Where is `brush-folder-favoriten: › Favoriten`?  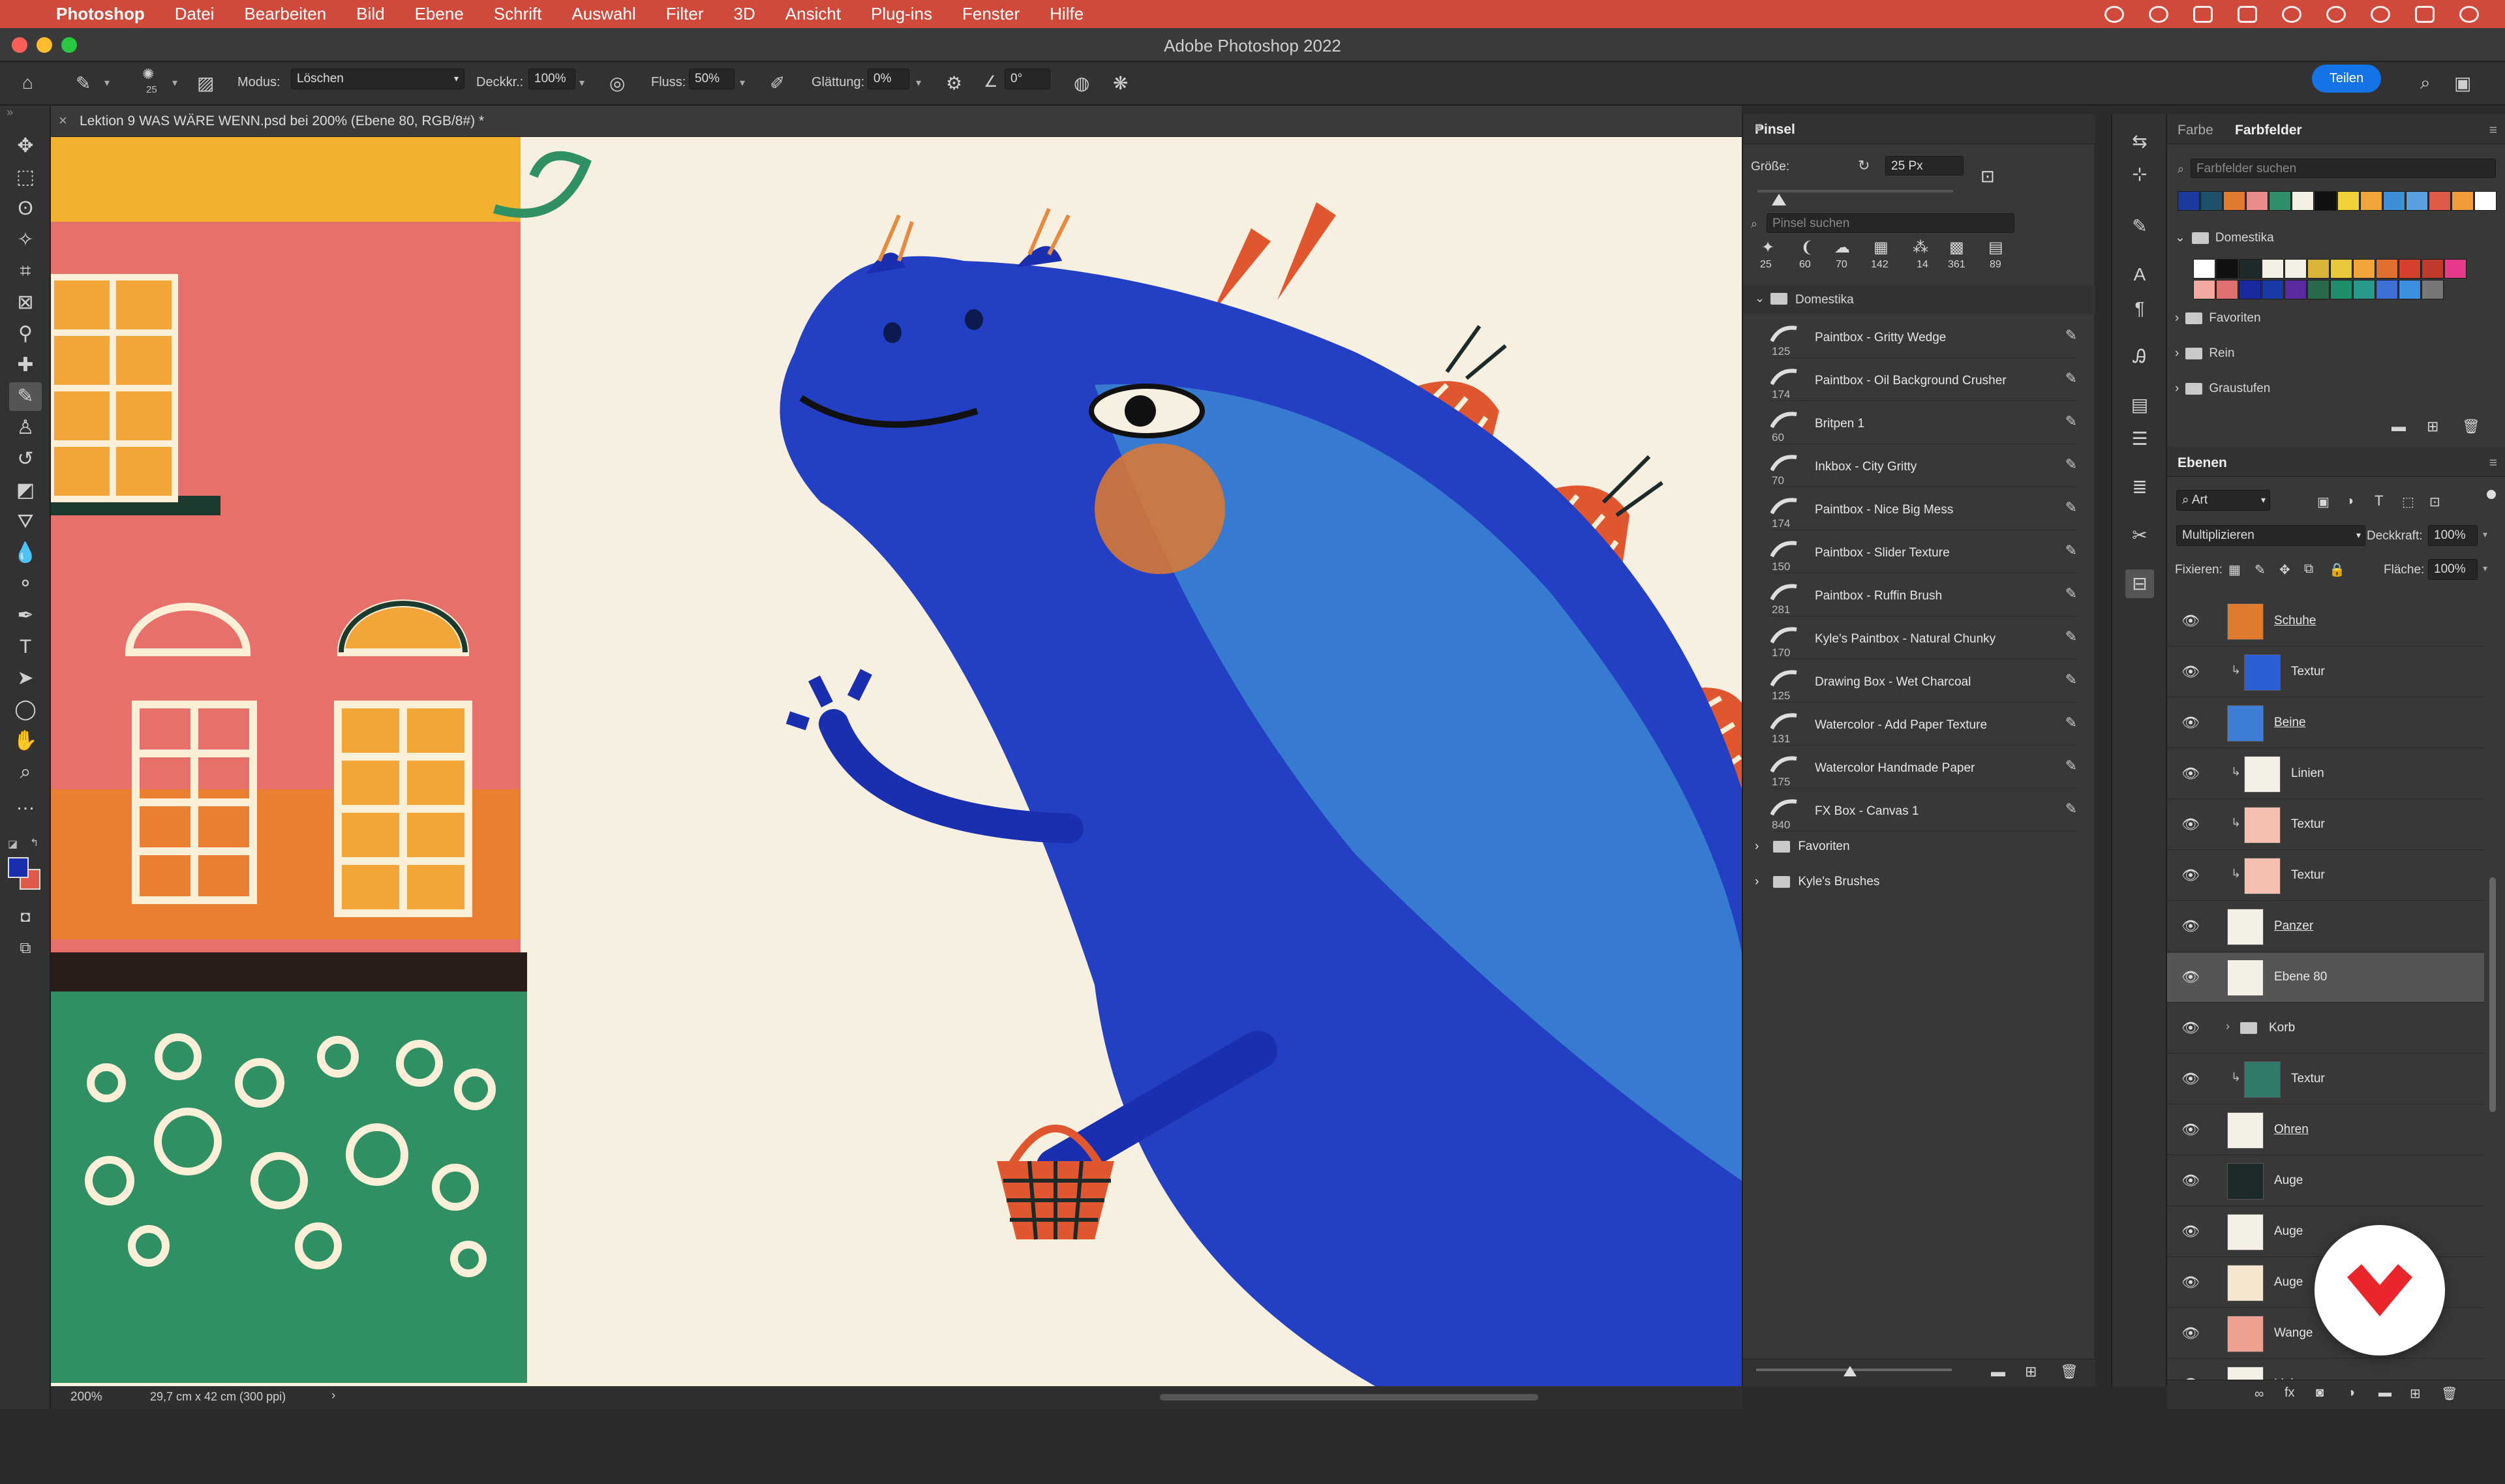 brush-folder-favoriten: › Favoriten is located at coordinates (1802, 847).